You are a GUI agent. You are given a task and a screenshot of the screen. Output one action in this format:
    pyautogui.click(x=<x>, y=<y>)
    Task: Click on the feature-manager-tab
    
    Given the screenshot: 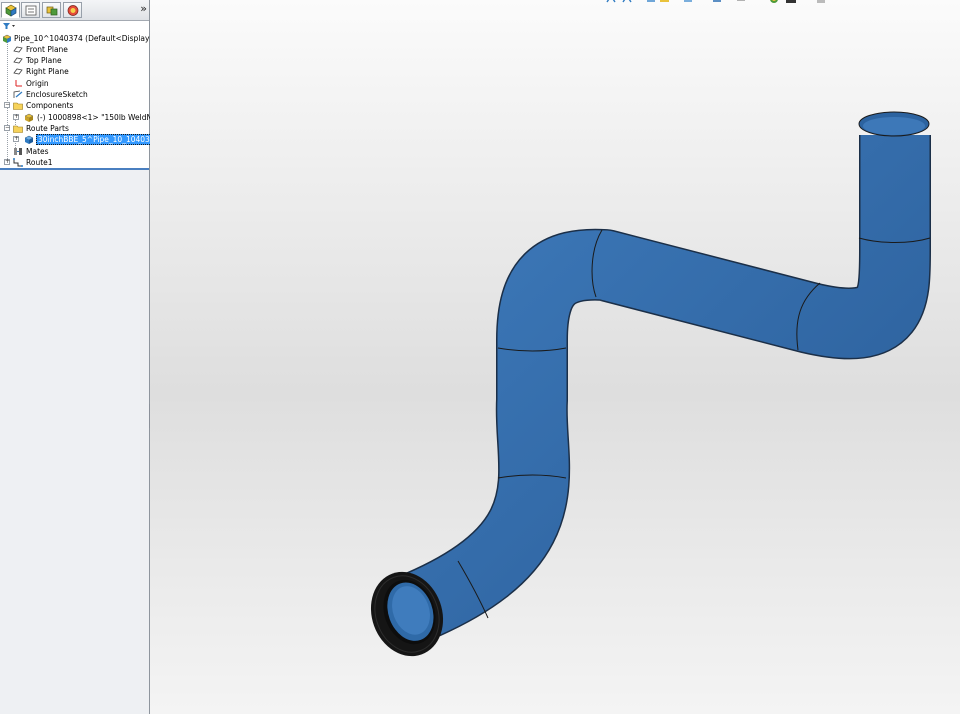 What is the action you would take?
    pyautogui.click(x=10, y=10)
    